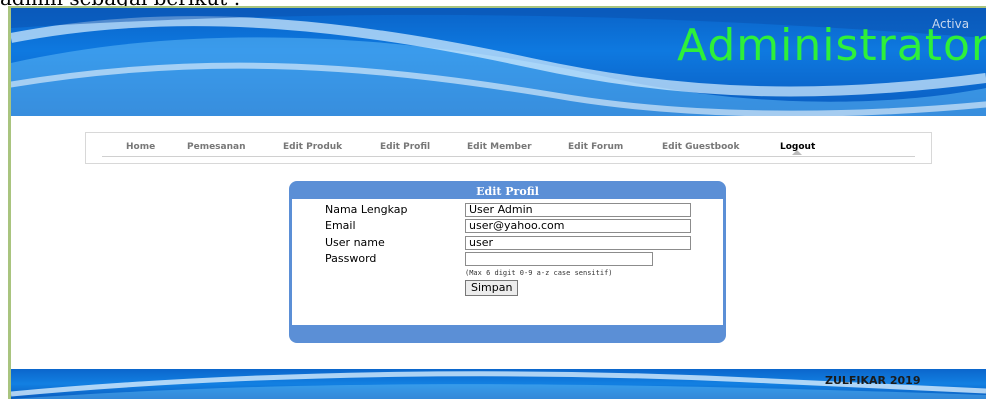 This screenshot has width=986, height=399. Describe the element at coordinates (405, 147) in the screenshot. I see `nav-item-edit-profil: Edit Profil` at that location.